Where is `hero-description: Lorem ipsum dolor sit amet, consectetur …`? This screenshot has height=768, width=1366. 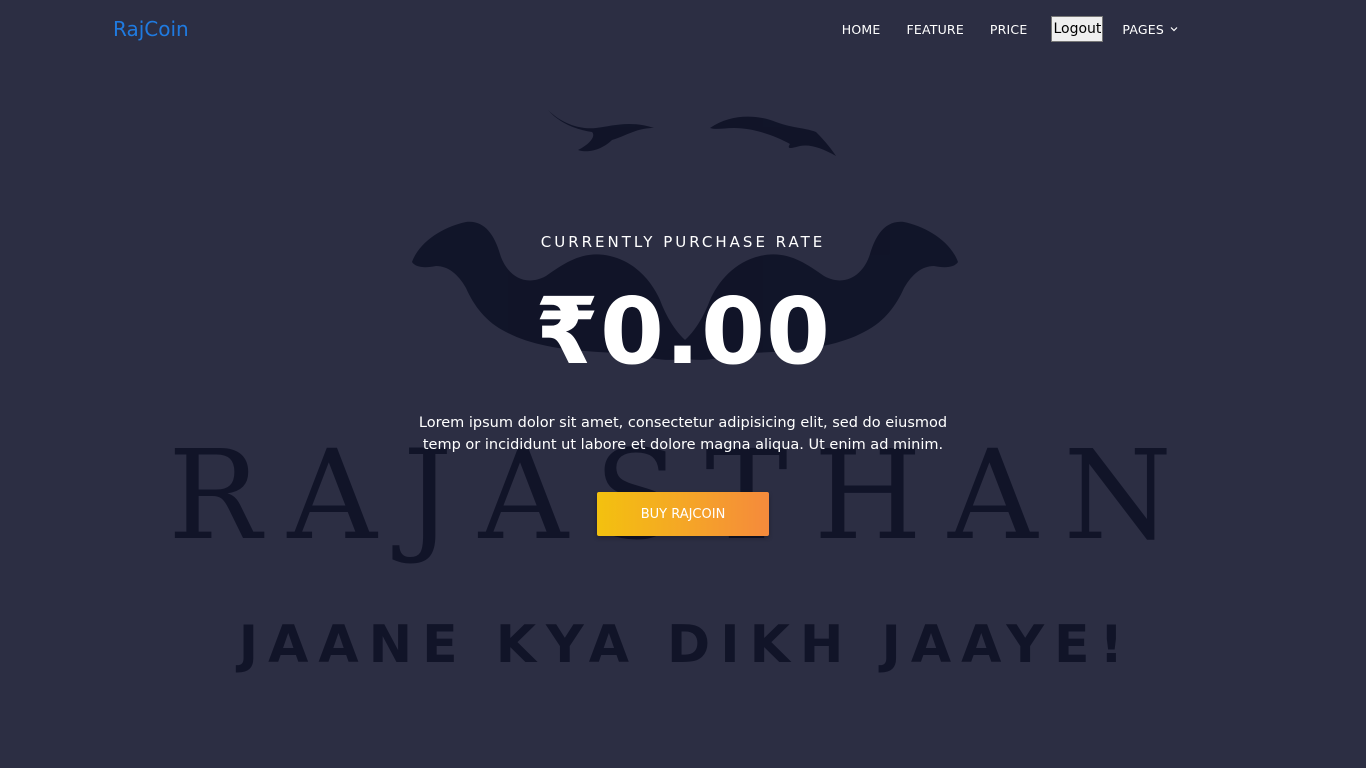
hero-description: Lorem ipsum dolor sit amet, consectetur … is located at coordinates (683, 434).